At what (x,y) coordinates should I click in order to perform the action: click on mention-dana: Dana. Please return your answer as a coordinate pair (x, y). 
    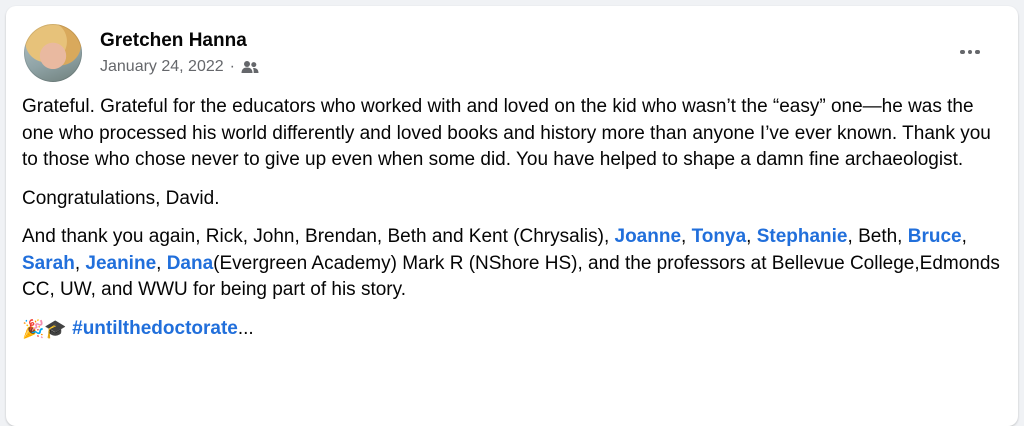
    Looking at the image, I should click on (190, 263).